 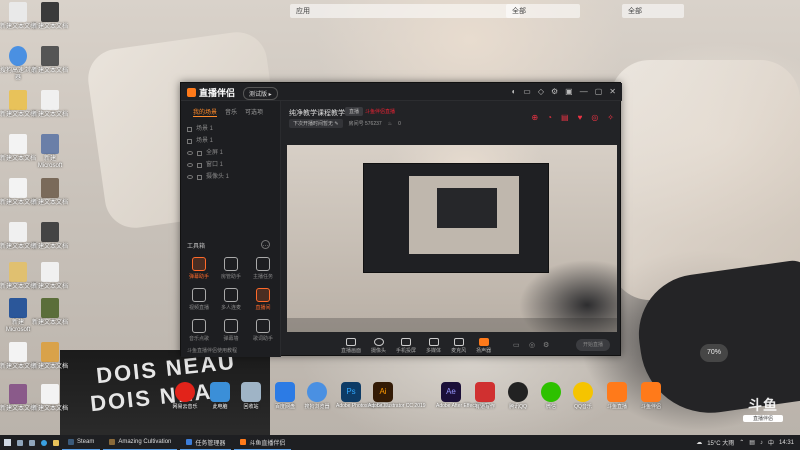 I want to click on dock-item: 腾讯QQ, so click(x=518, y=396).